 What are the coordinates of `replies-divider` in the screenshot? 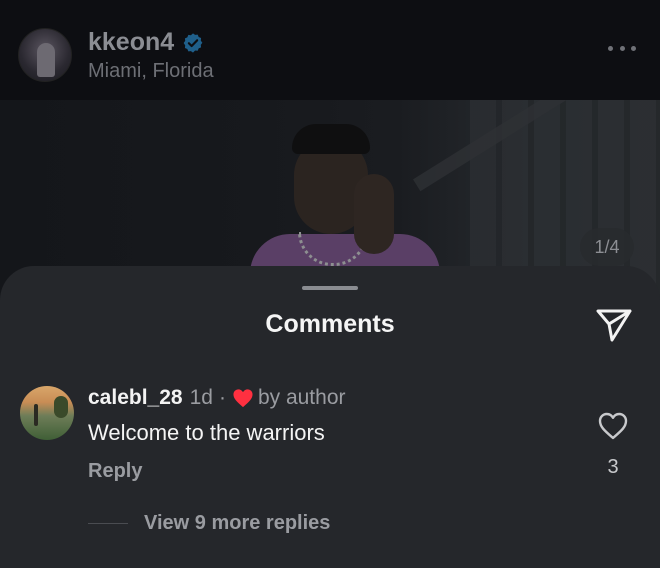 It's located at (108, 523).